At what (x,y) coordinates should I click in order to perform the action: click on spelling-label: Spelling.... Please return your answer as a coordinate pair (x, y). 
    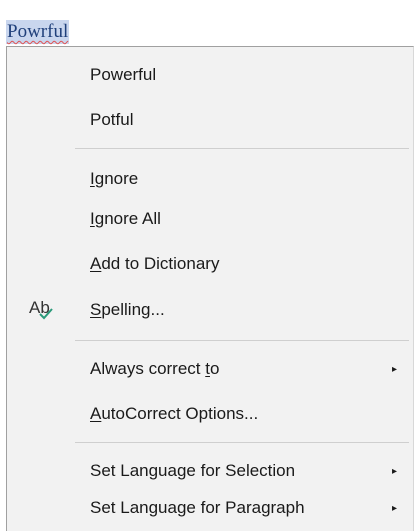
    Looking at the image, I should click on (127, 309).